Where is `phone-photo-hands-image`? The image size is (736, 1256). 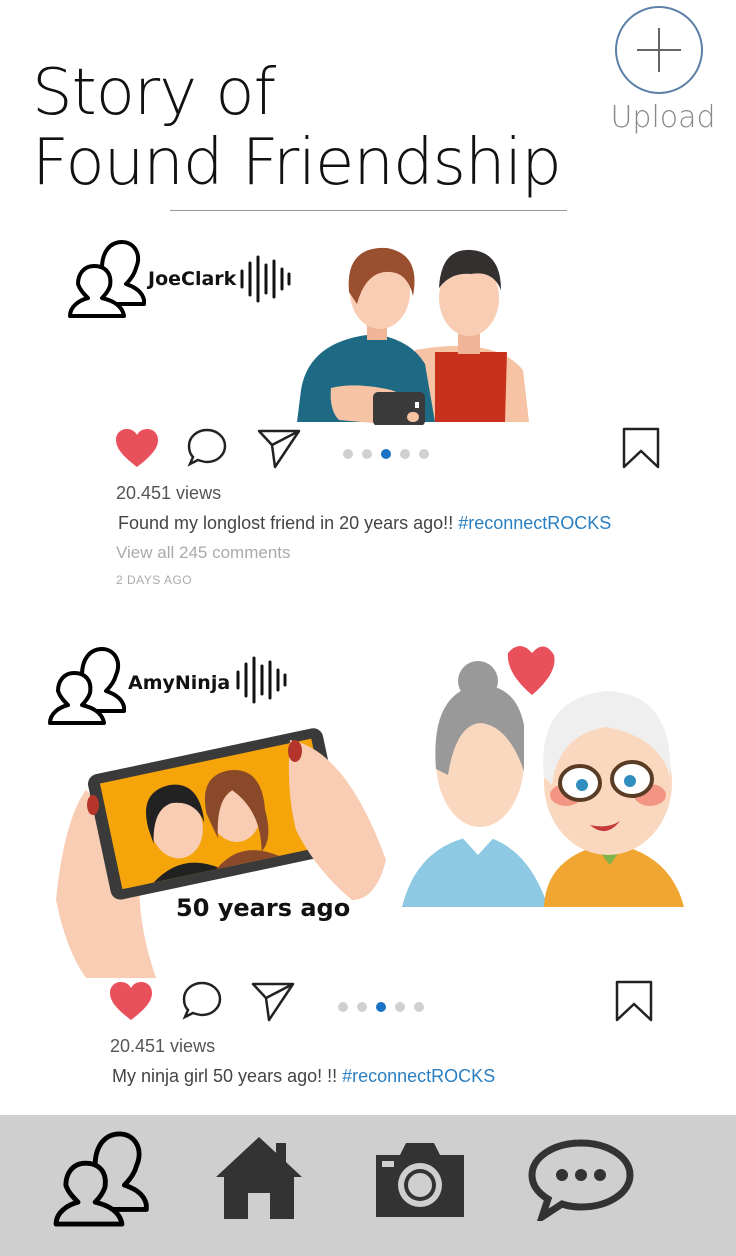 phone-photo-hands-image is located at coordinates (221, 853).